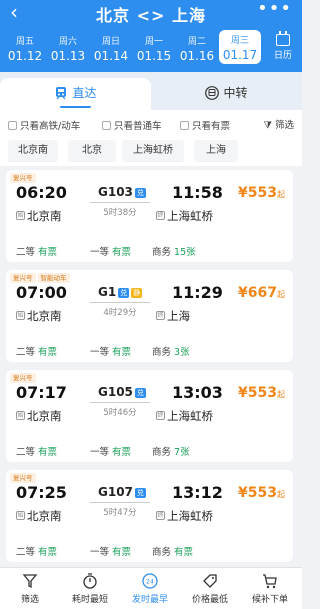 Image resolution: width=320 pixels, height=609 pixels. Describe the element at coordinates (75, 94) in the screenshot. I see `tab-direct: 直达` at that location.